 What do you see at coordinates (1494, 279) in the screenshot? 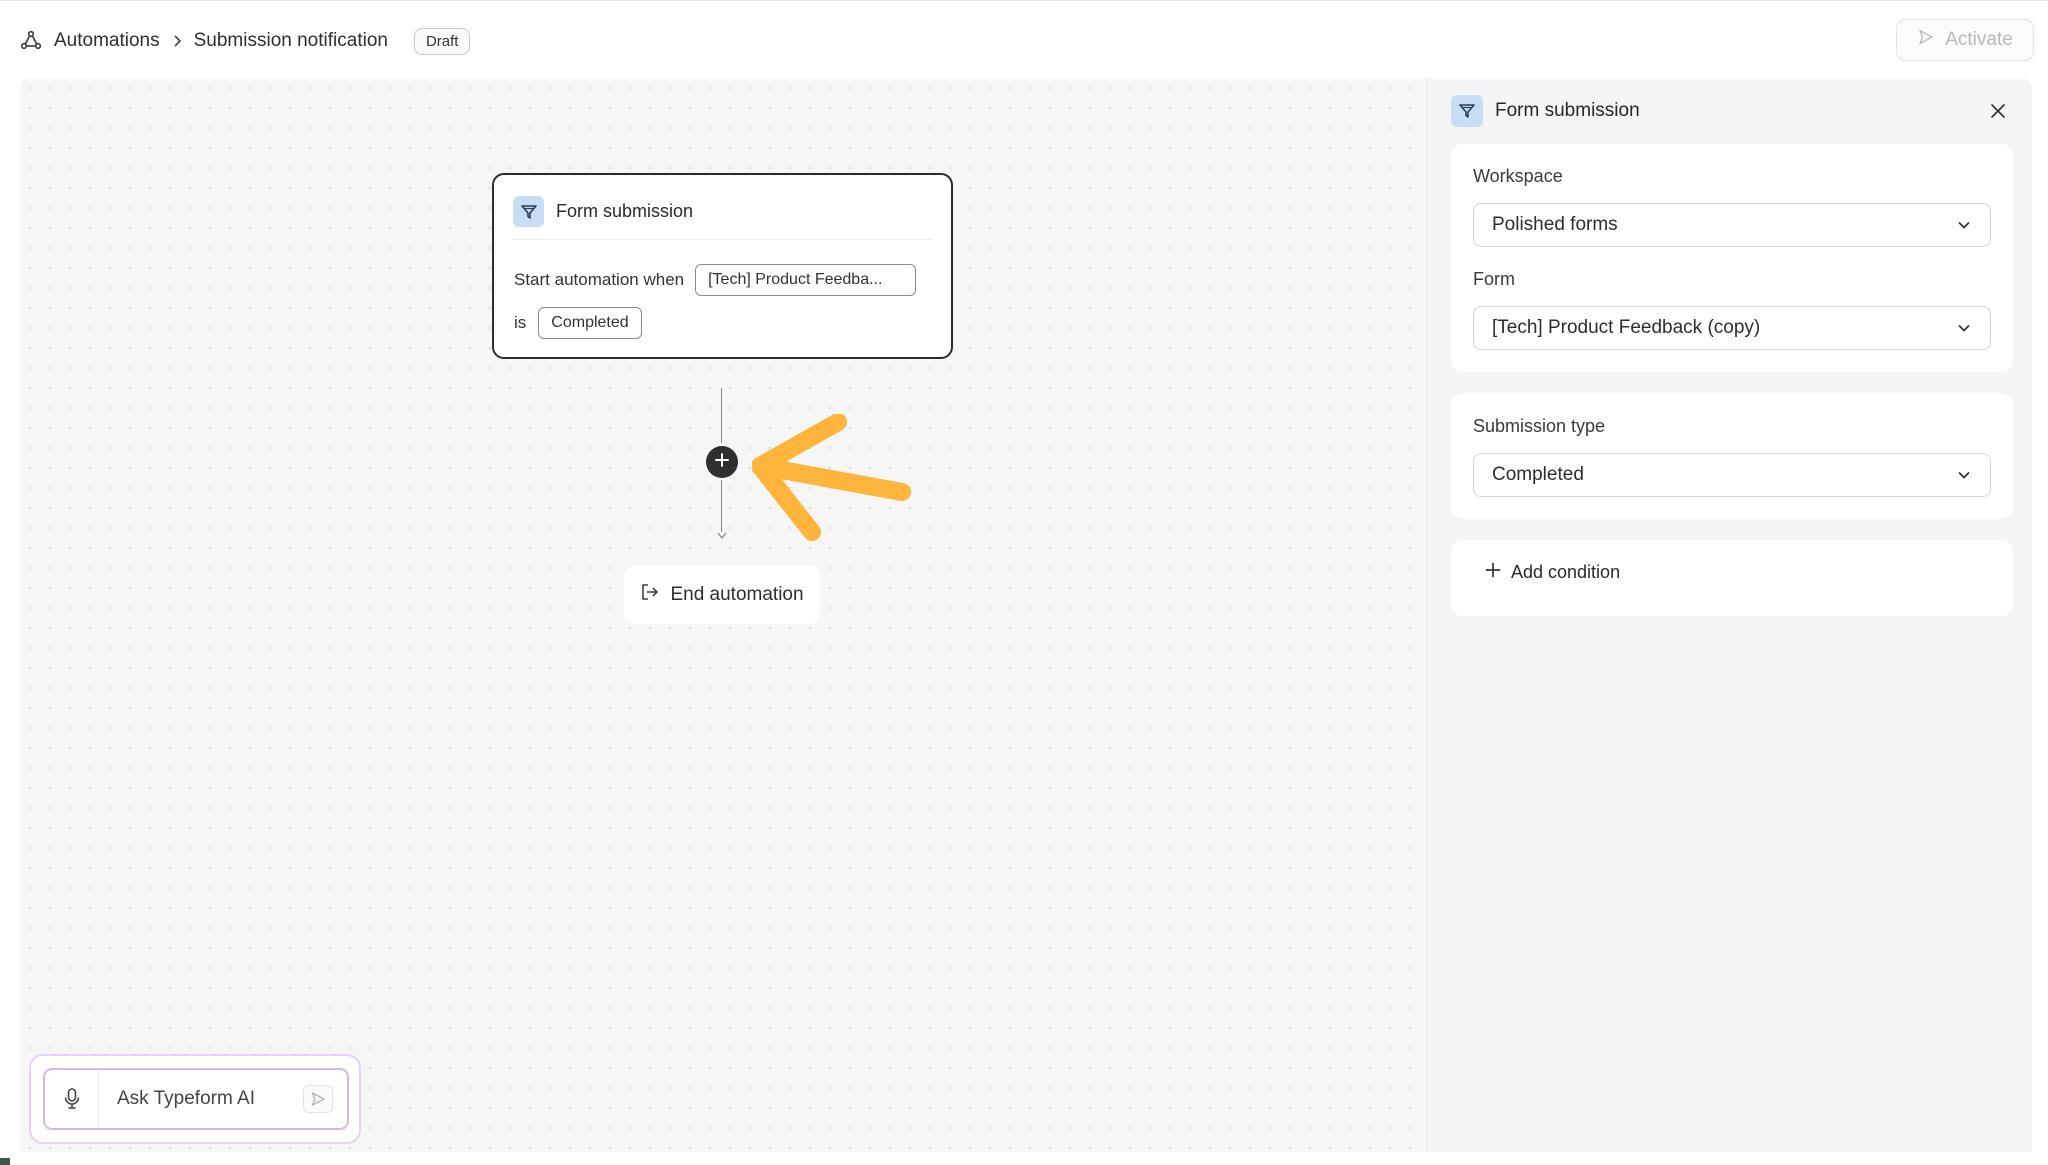
I see `form-label: Form` at bounding box center [1494, 279].